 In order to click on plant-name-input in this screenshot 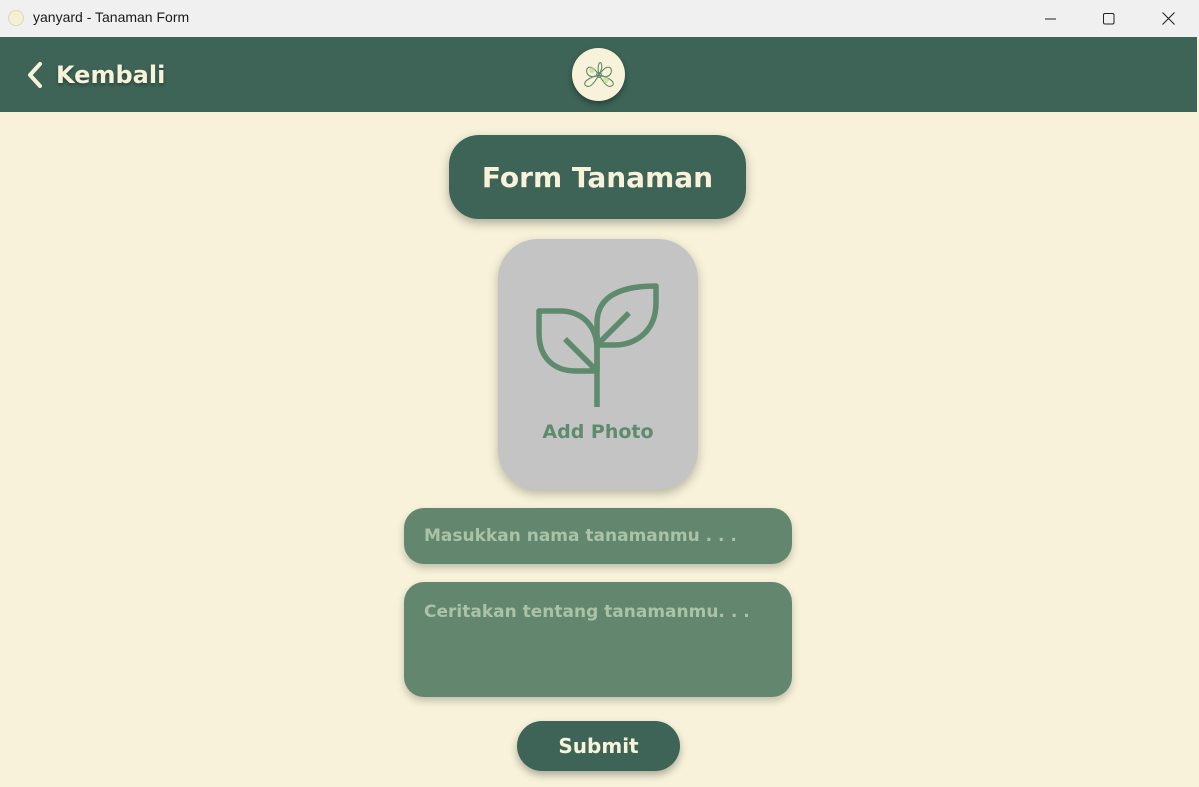, I will do `click(598, 536)`.